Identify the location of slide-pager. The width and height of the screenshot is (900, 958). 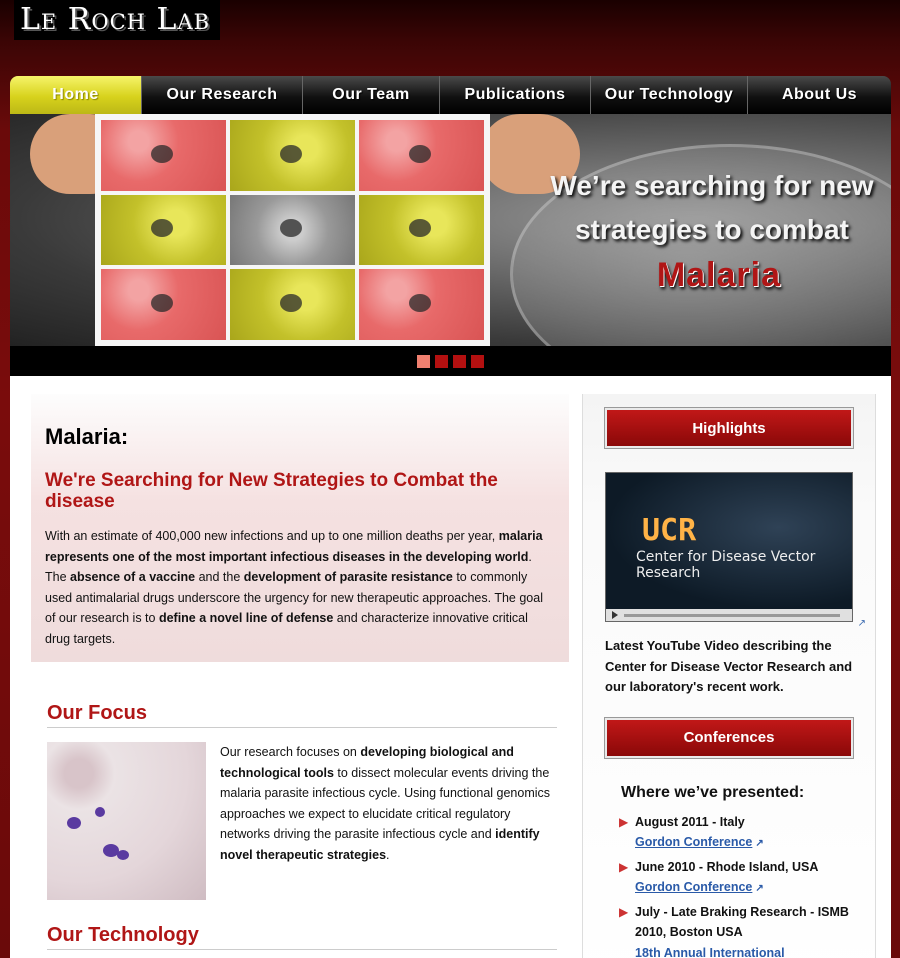
(450, 361).